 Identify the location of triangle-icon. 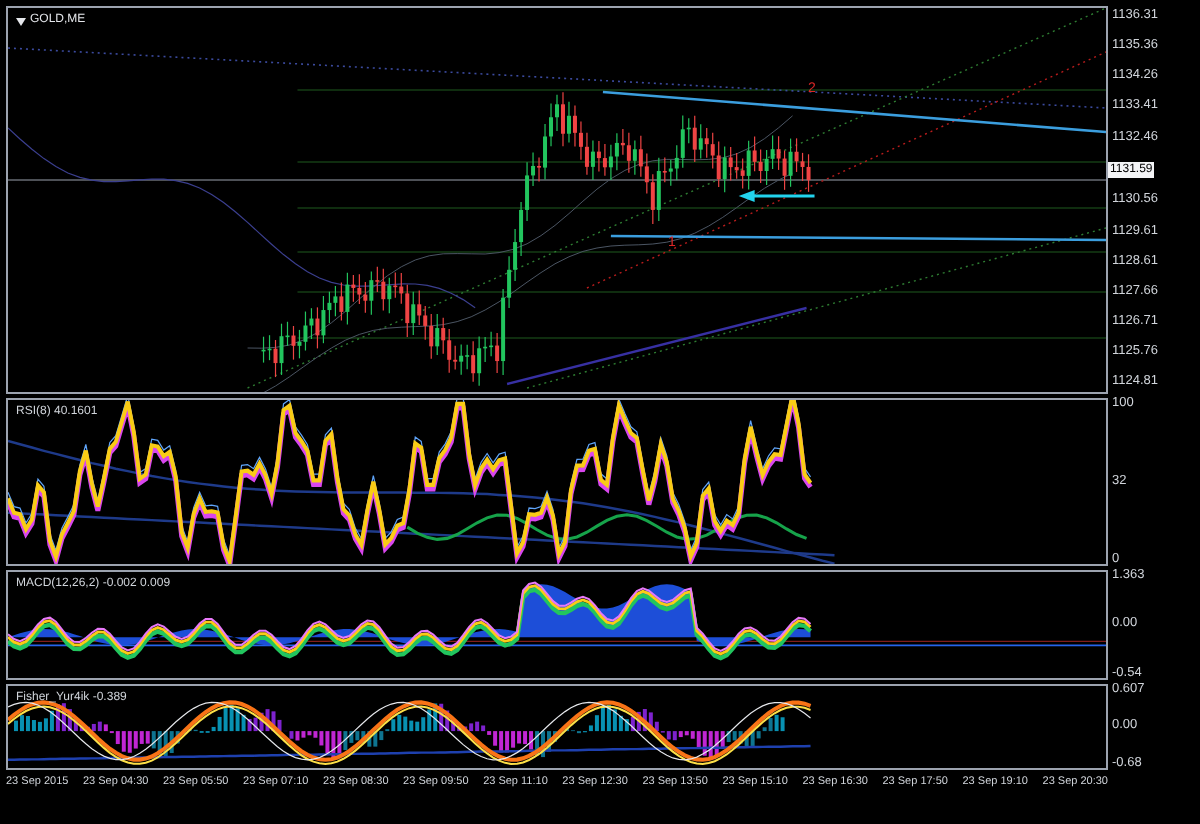
(21, 21).